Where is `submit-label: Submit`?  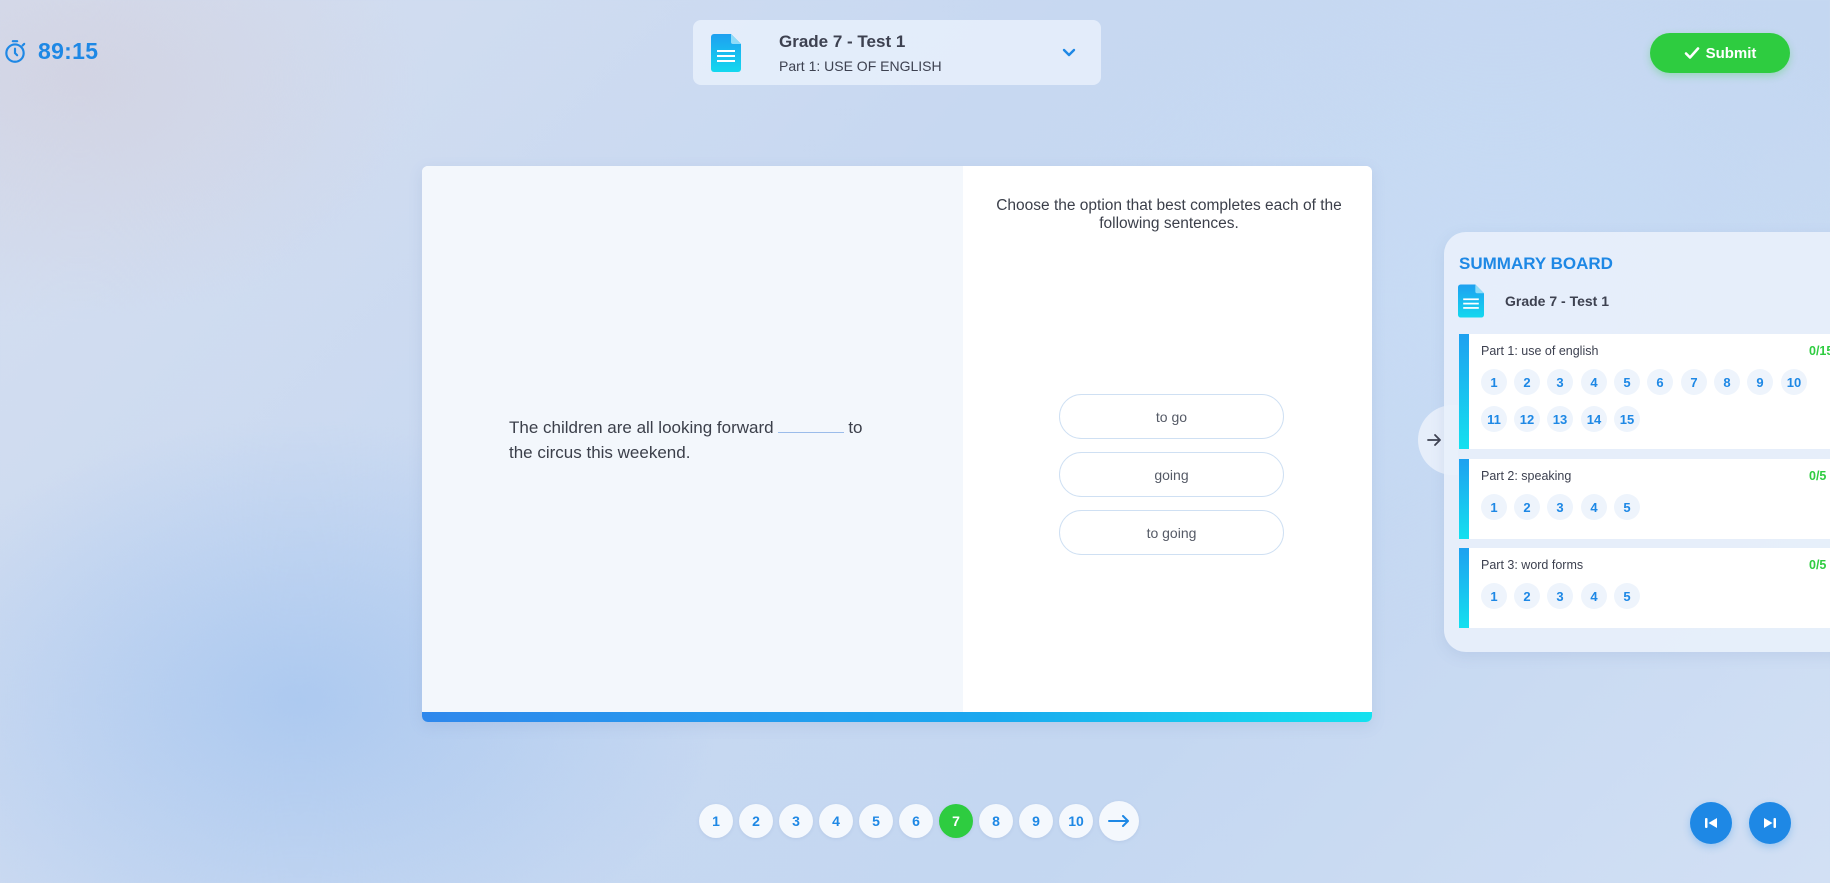 submit-label: Submit is located at coordinates (1731, 53).